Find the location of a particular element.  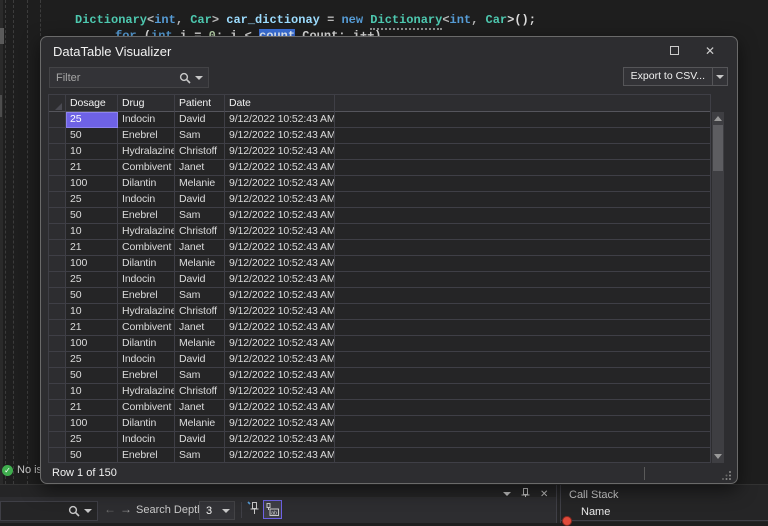

resize-grip-icon is located at coordinates (726, 475).